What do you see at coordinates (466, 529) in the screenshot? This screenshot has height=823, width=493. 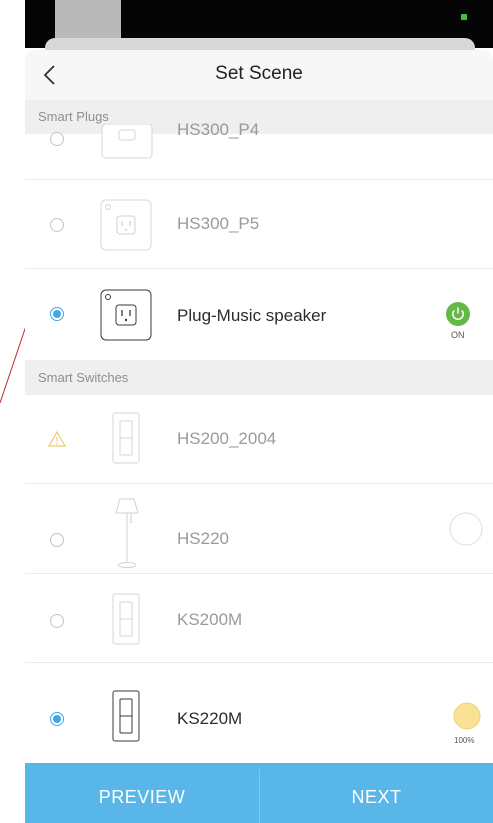 I see `brightness-circle-icon` at bounding box center [466, 529].